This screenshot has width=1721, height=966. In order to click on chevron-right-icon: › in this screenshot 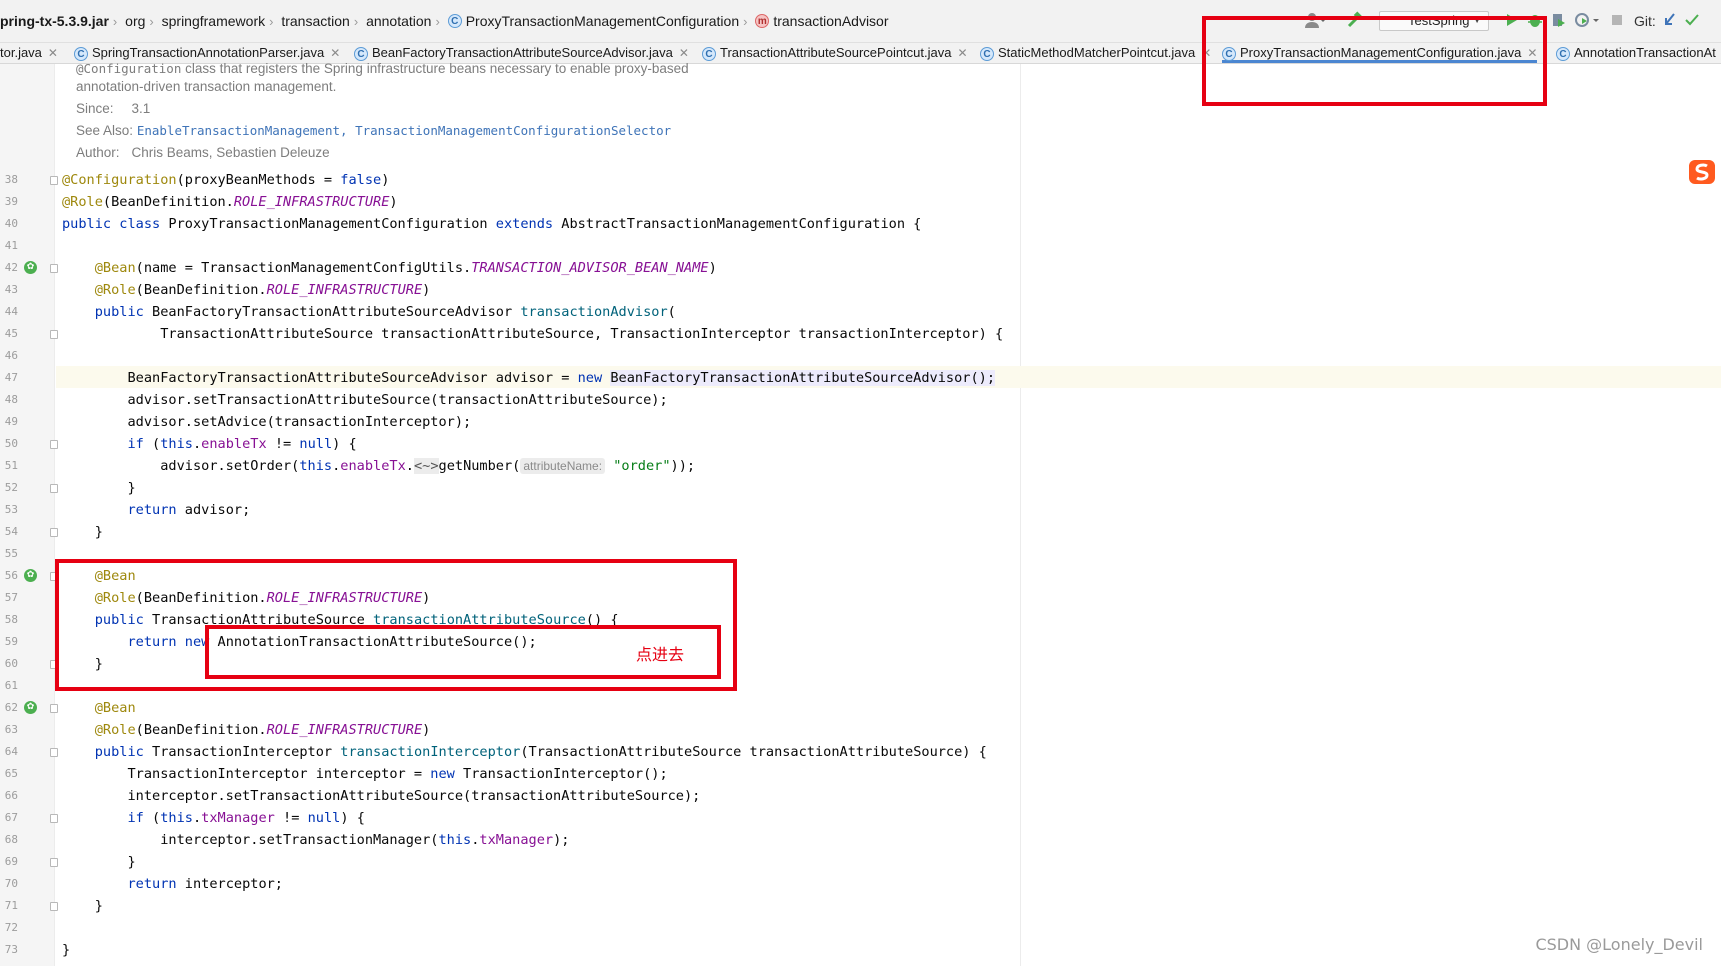, I will do `click(356, 21)`.